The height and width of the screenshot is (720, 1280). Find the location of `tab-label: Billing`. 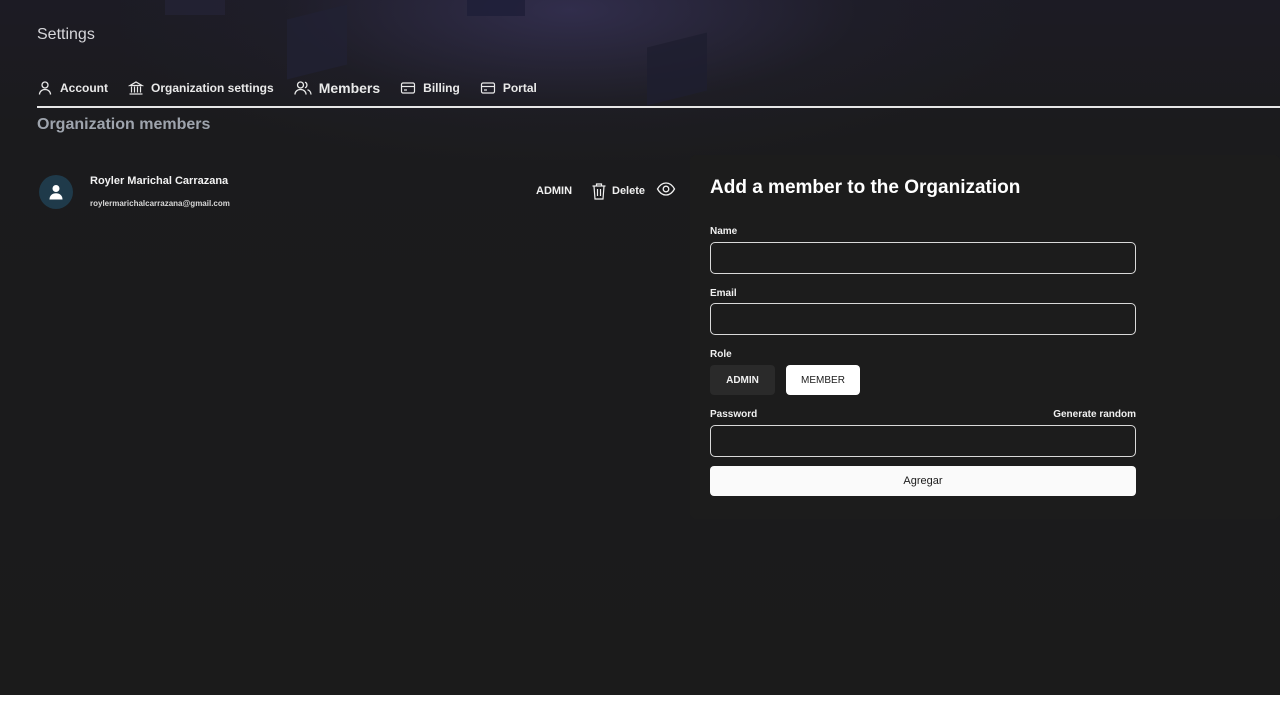

tab-label: Billing is located at coordinates (441, 88).